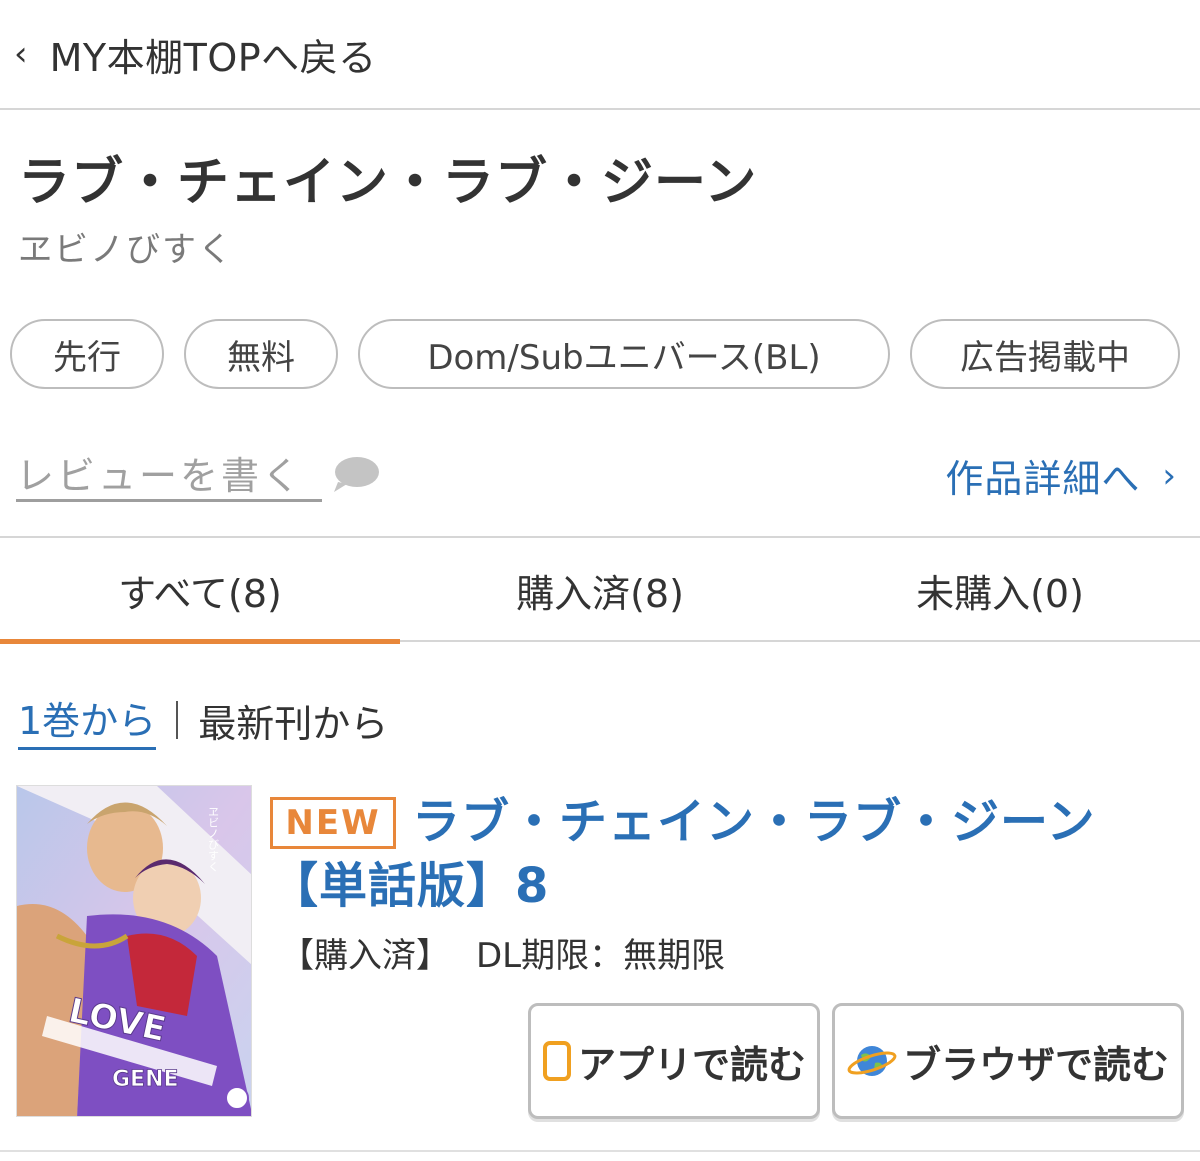  What do you see at coordinates (87, 720) in the screenshot?
I see `sort-from-first-volume: 1巻から` at bounding box center [87, 720].